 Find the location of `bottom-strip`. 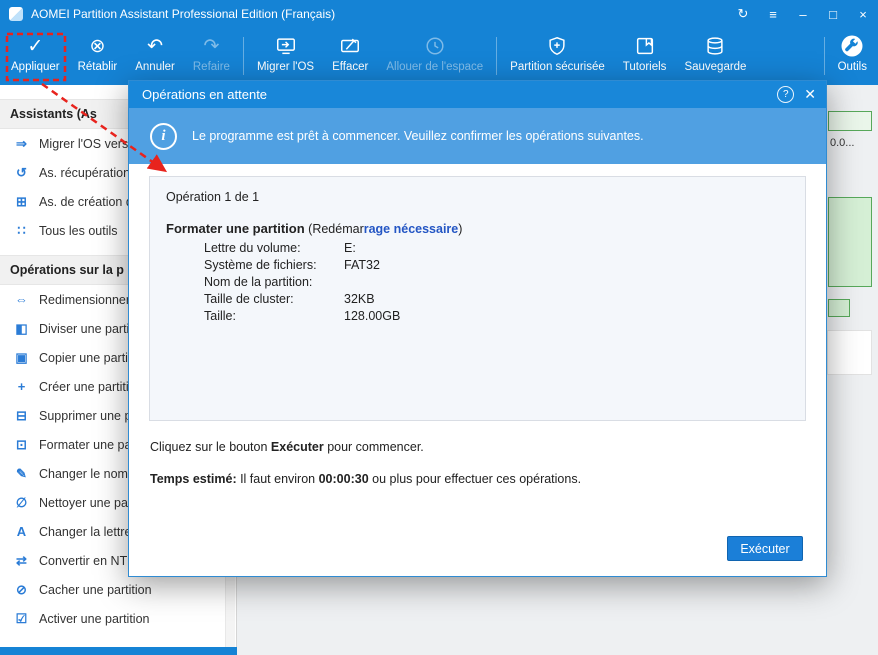

bottom-strip is located at coordinates (118, 651).